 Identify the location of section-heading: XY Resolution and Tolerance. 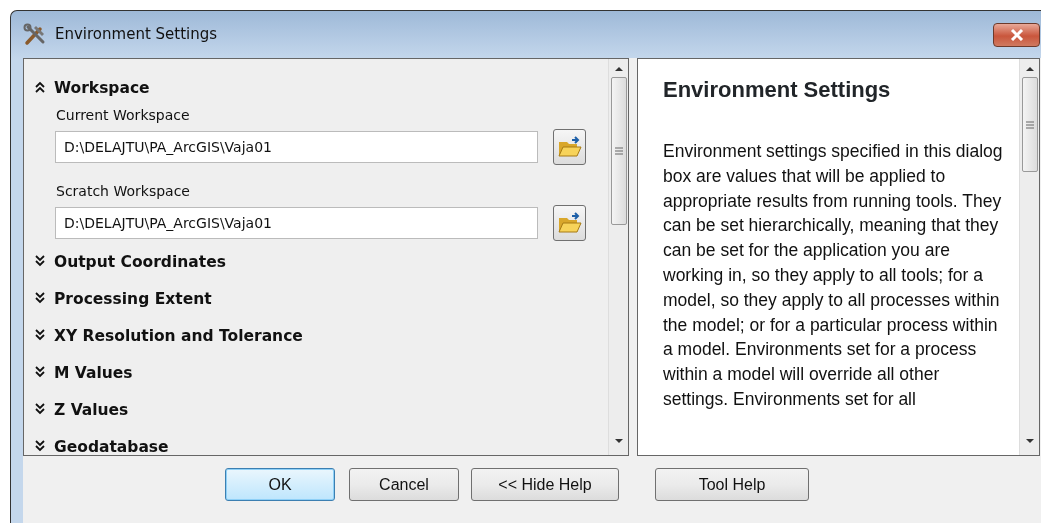
(178, 337).